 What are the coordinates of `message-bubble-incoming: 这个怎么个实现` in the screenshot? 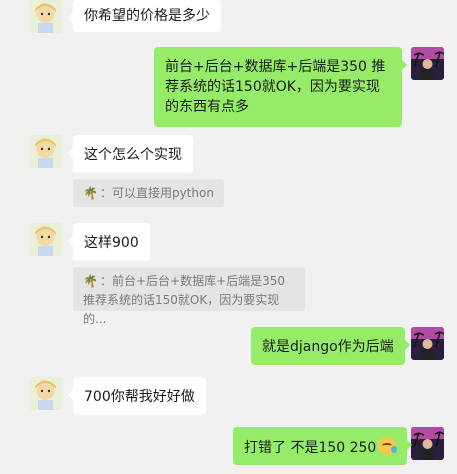 It's located at (130, 154).